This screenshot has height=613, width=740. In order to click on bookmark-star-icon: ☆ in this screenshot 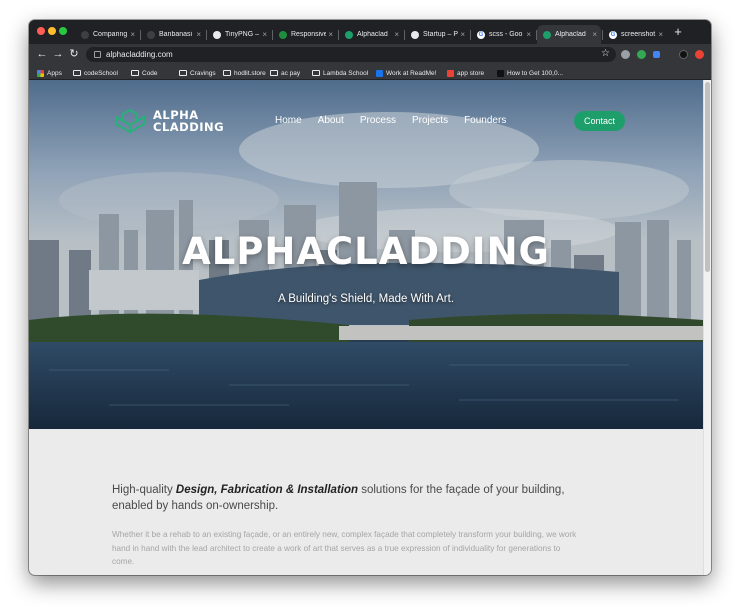, I will do `click(605, 53)`.